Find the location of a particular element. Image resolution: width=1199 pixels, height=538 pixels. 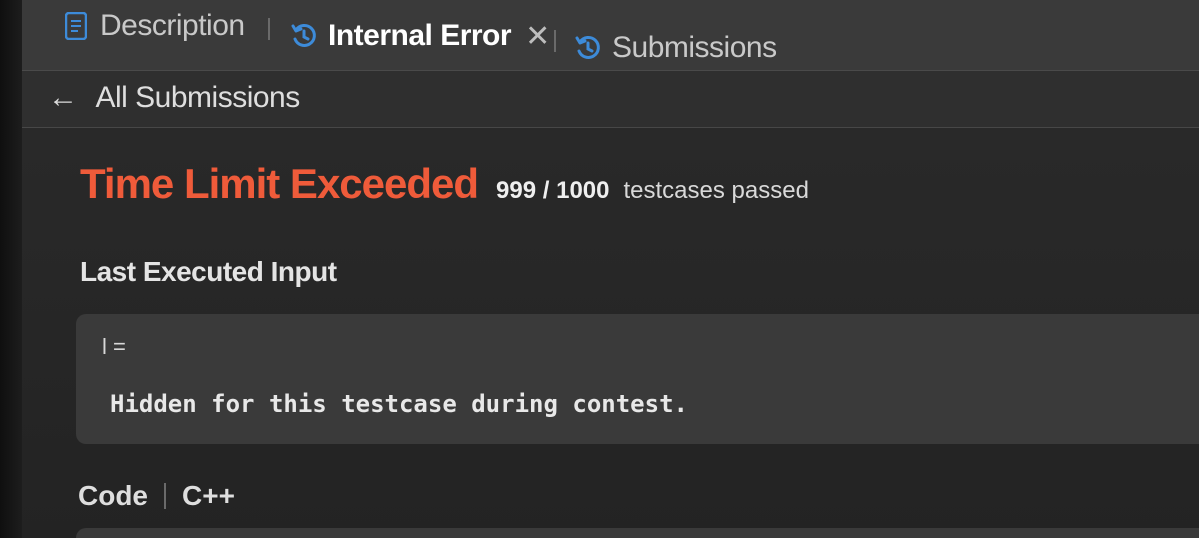

input-variable-value: Hidden for this testcase during contest. is located at coordinates (399, 404).